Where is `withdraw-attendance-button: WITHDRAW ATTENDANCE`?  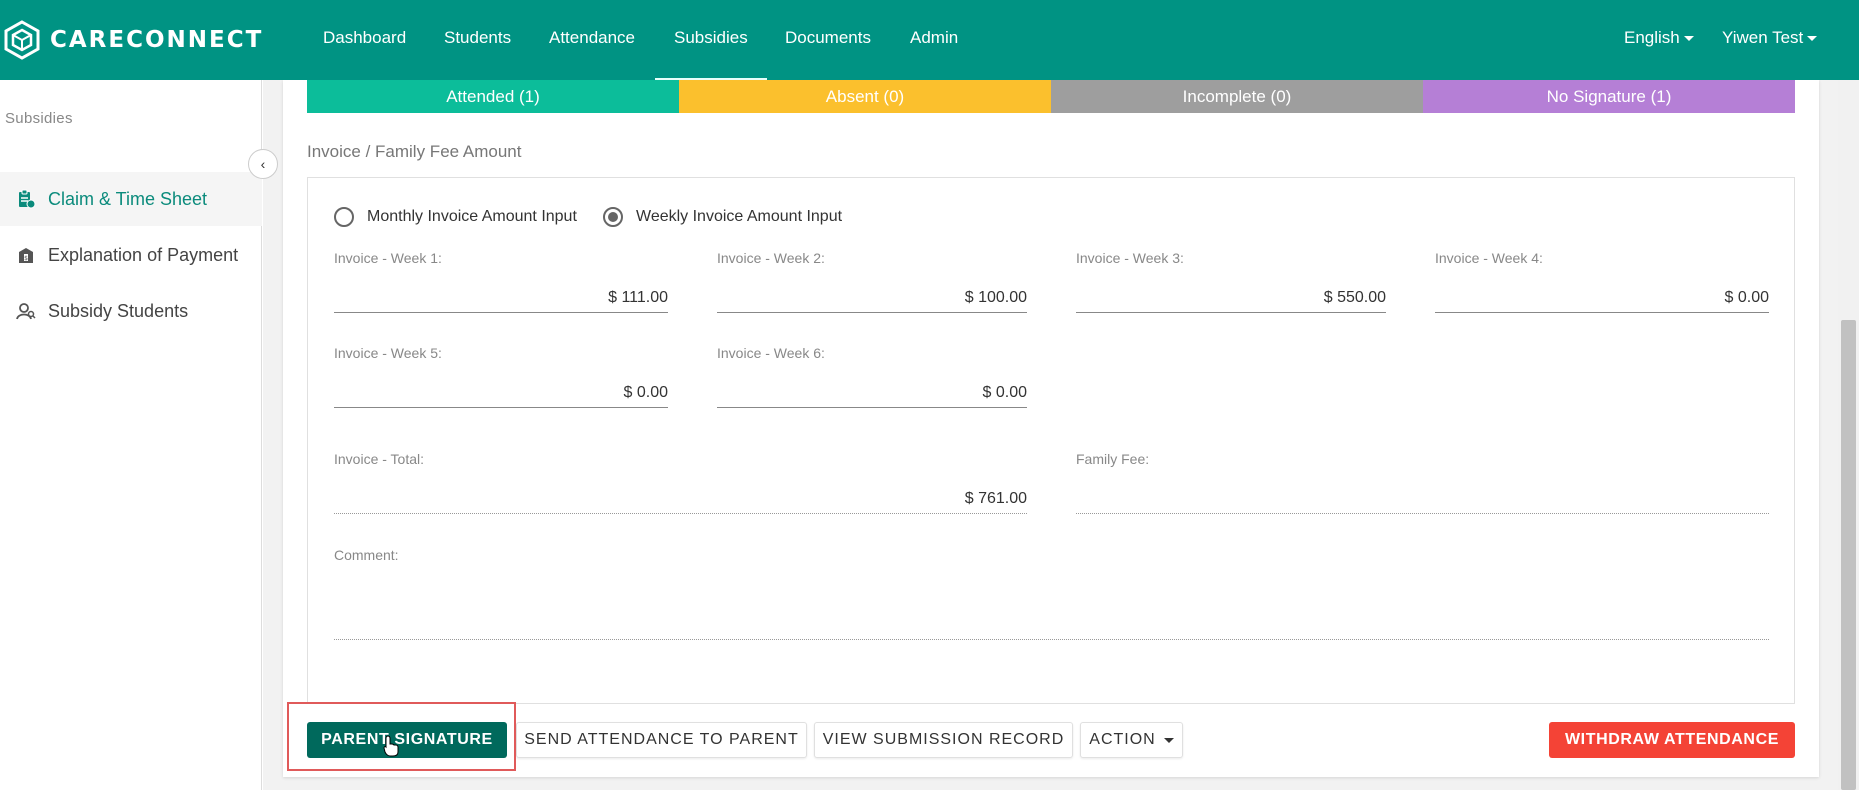 withdraw-attendance-button: WITHDRAW ATTENDANCE is located at coordinates (1672, 740).